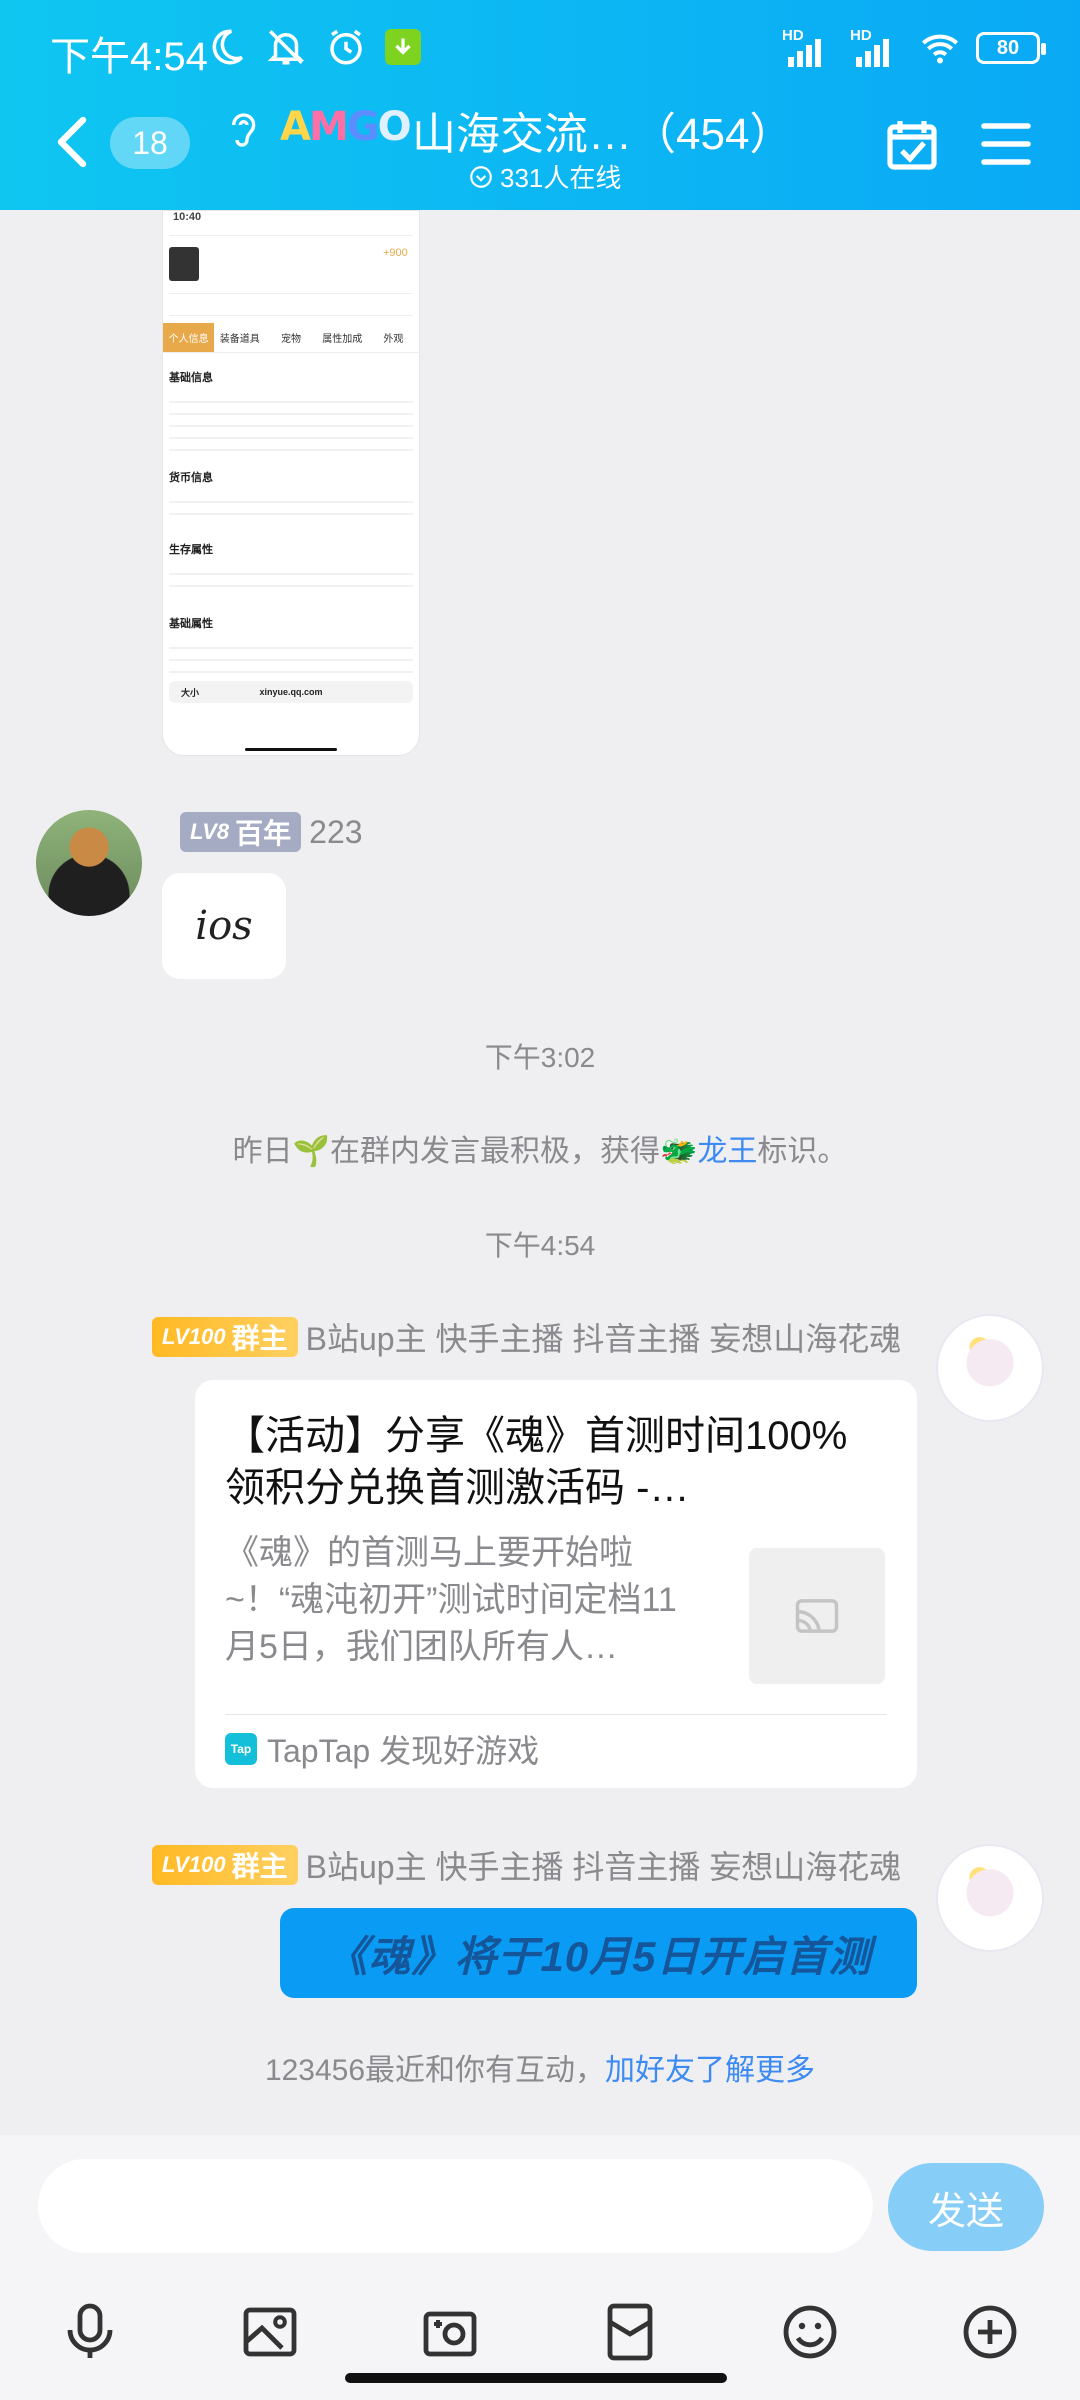 The width and height of the screenshot is (1080, 2400). Describe the element at coordinates (810, 2332) in the screenshot. I see `emoji-icon` at that location.